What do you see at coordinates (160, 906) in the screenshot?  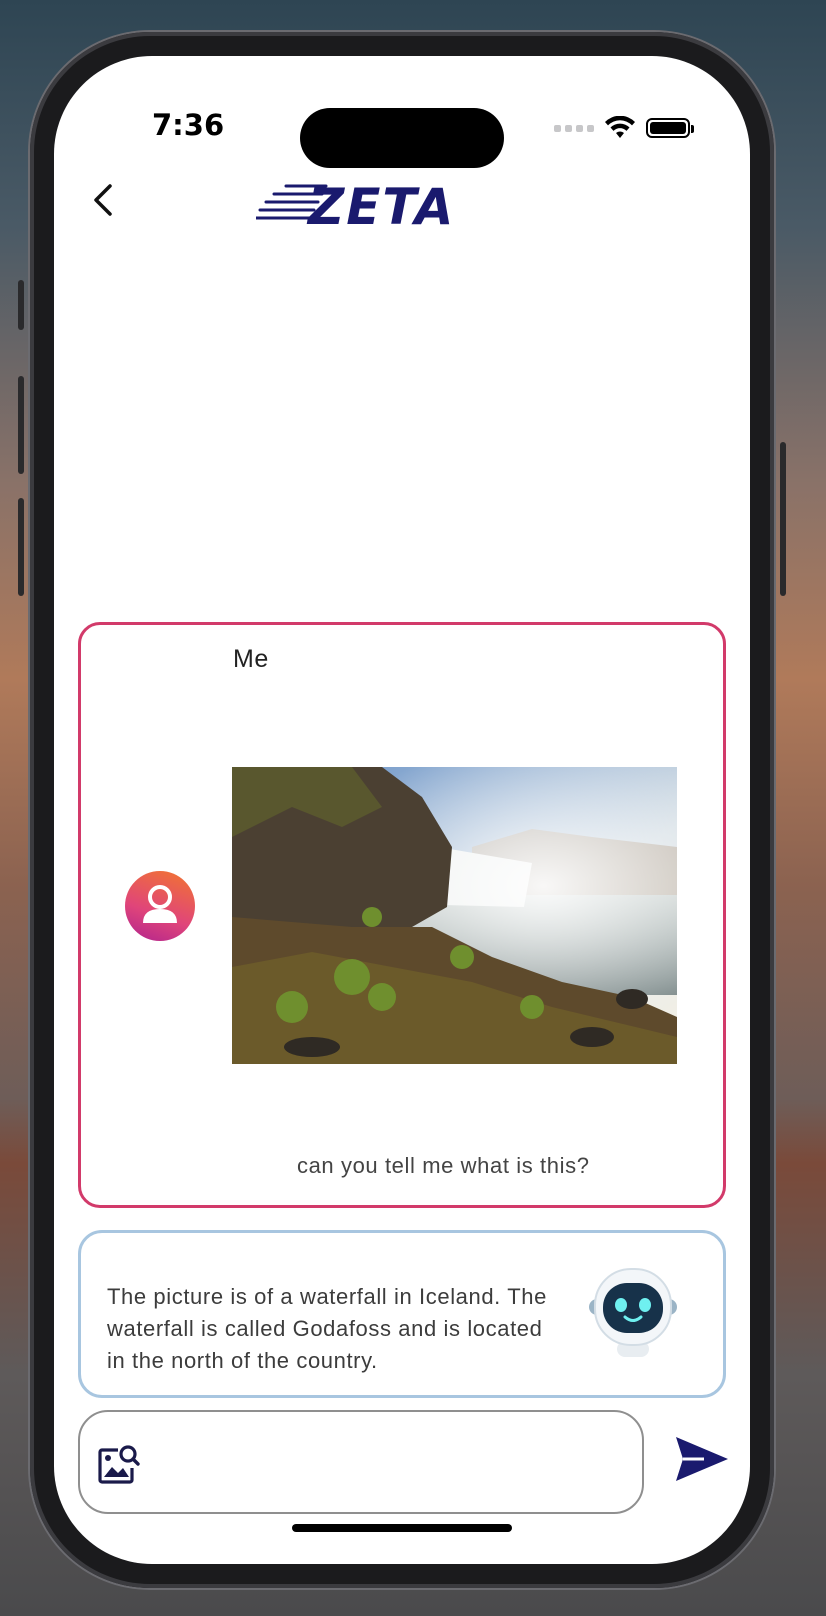 I see `user-avatar-icon` at bounding box center [160, 906].